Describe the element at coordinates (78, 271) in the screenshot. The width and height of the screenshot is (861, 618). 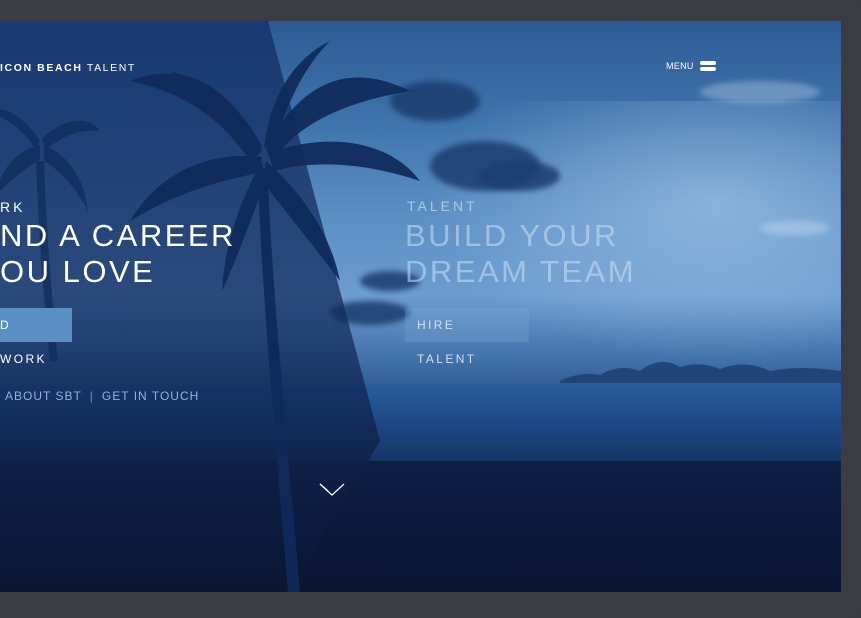
I see `work-headline-line2: OU LOVE` at that location.